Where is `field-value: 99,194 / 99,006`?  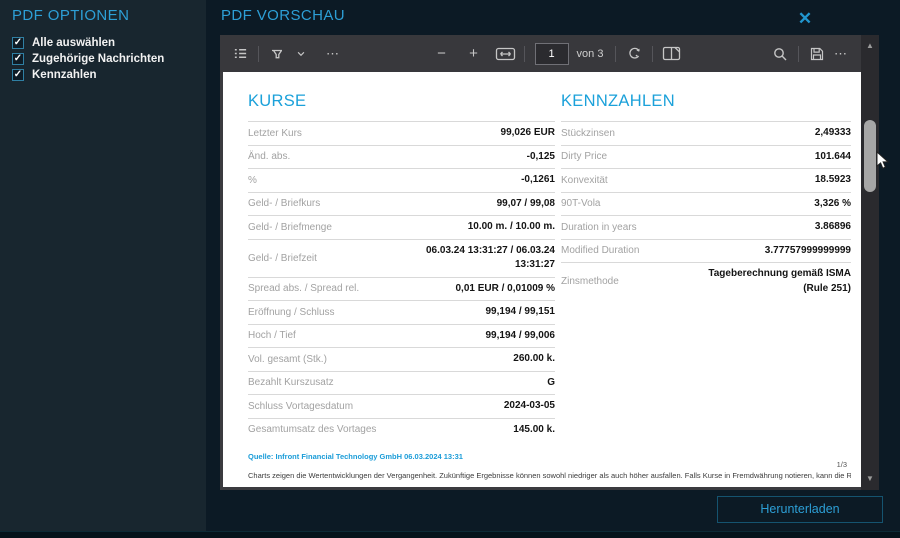
field-value: 99,194 / 99,006 is located at coordinates (520, 335).